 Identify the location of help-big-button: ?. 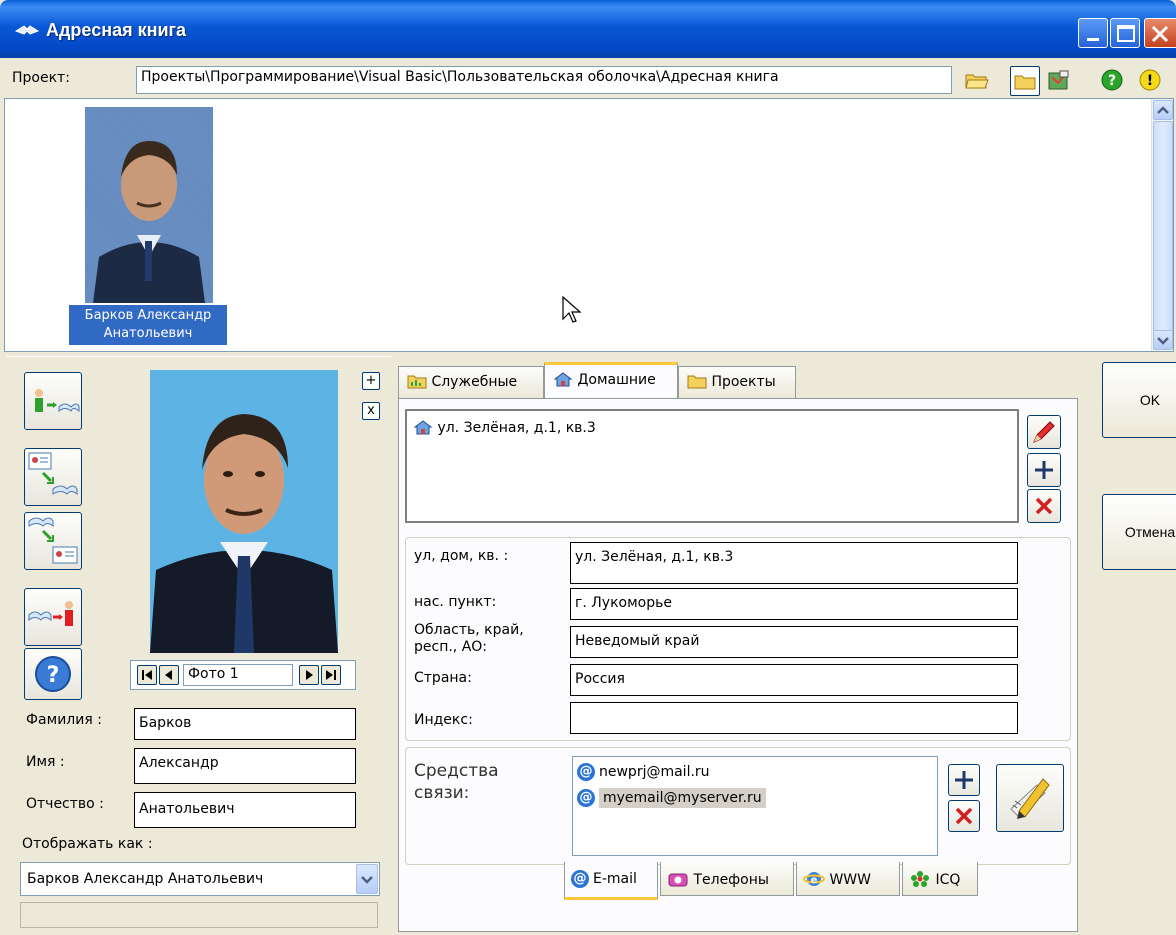
(53, 674).